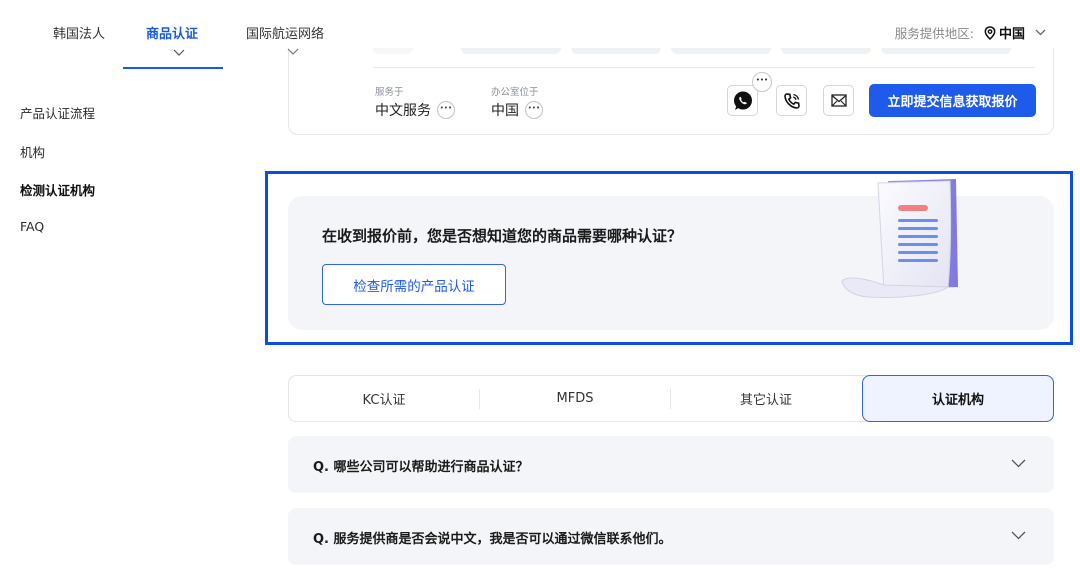  I want to click on nav-tab-korea-entity: 韩国法人, so click(79, 32).